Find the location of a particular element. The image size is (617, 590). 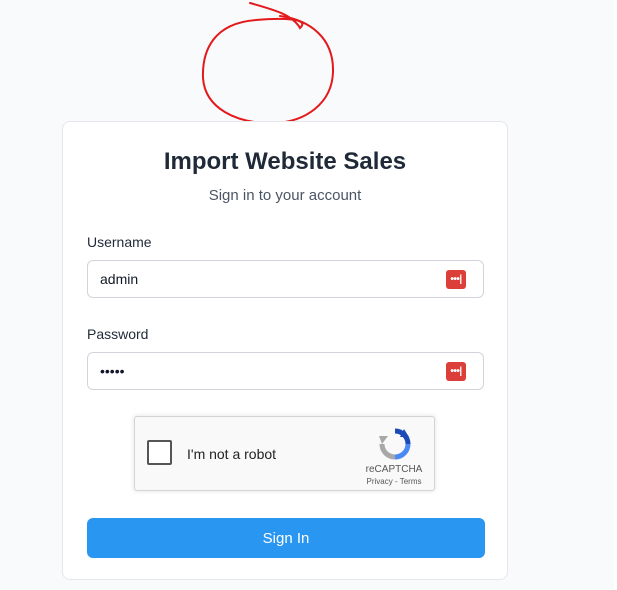

username-label: Username is located at coordinates (119, 242).